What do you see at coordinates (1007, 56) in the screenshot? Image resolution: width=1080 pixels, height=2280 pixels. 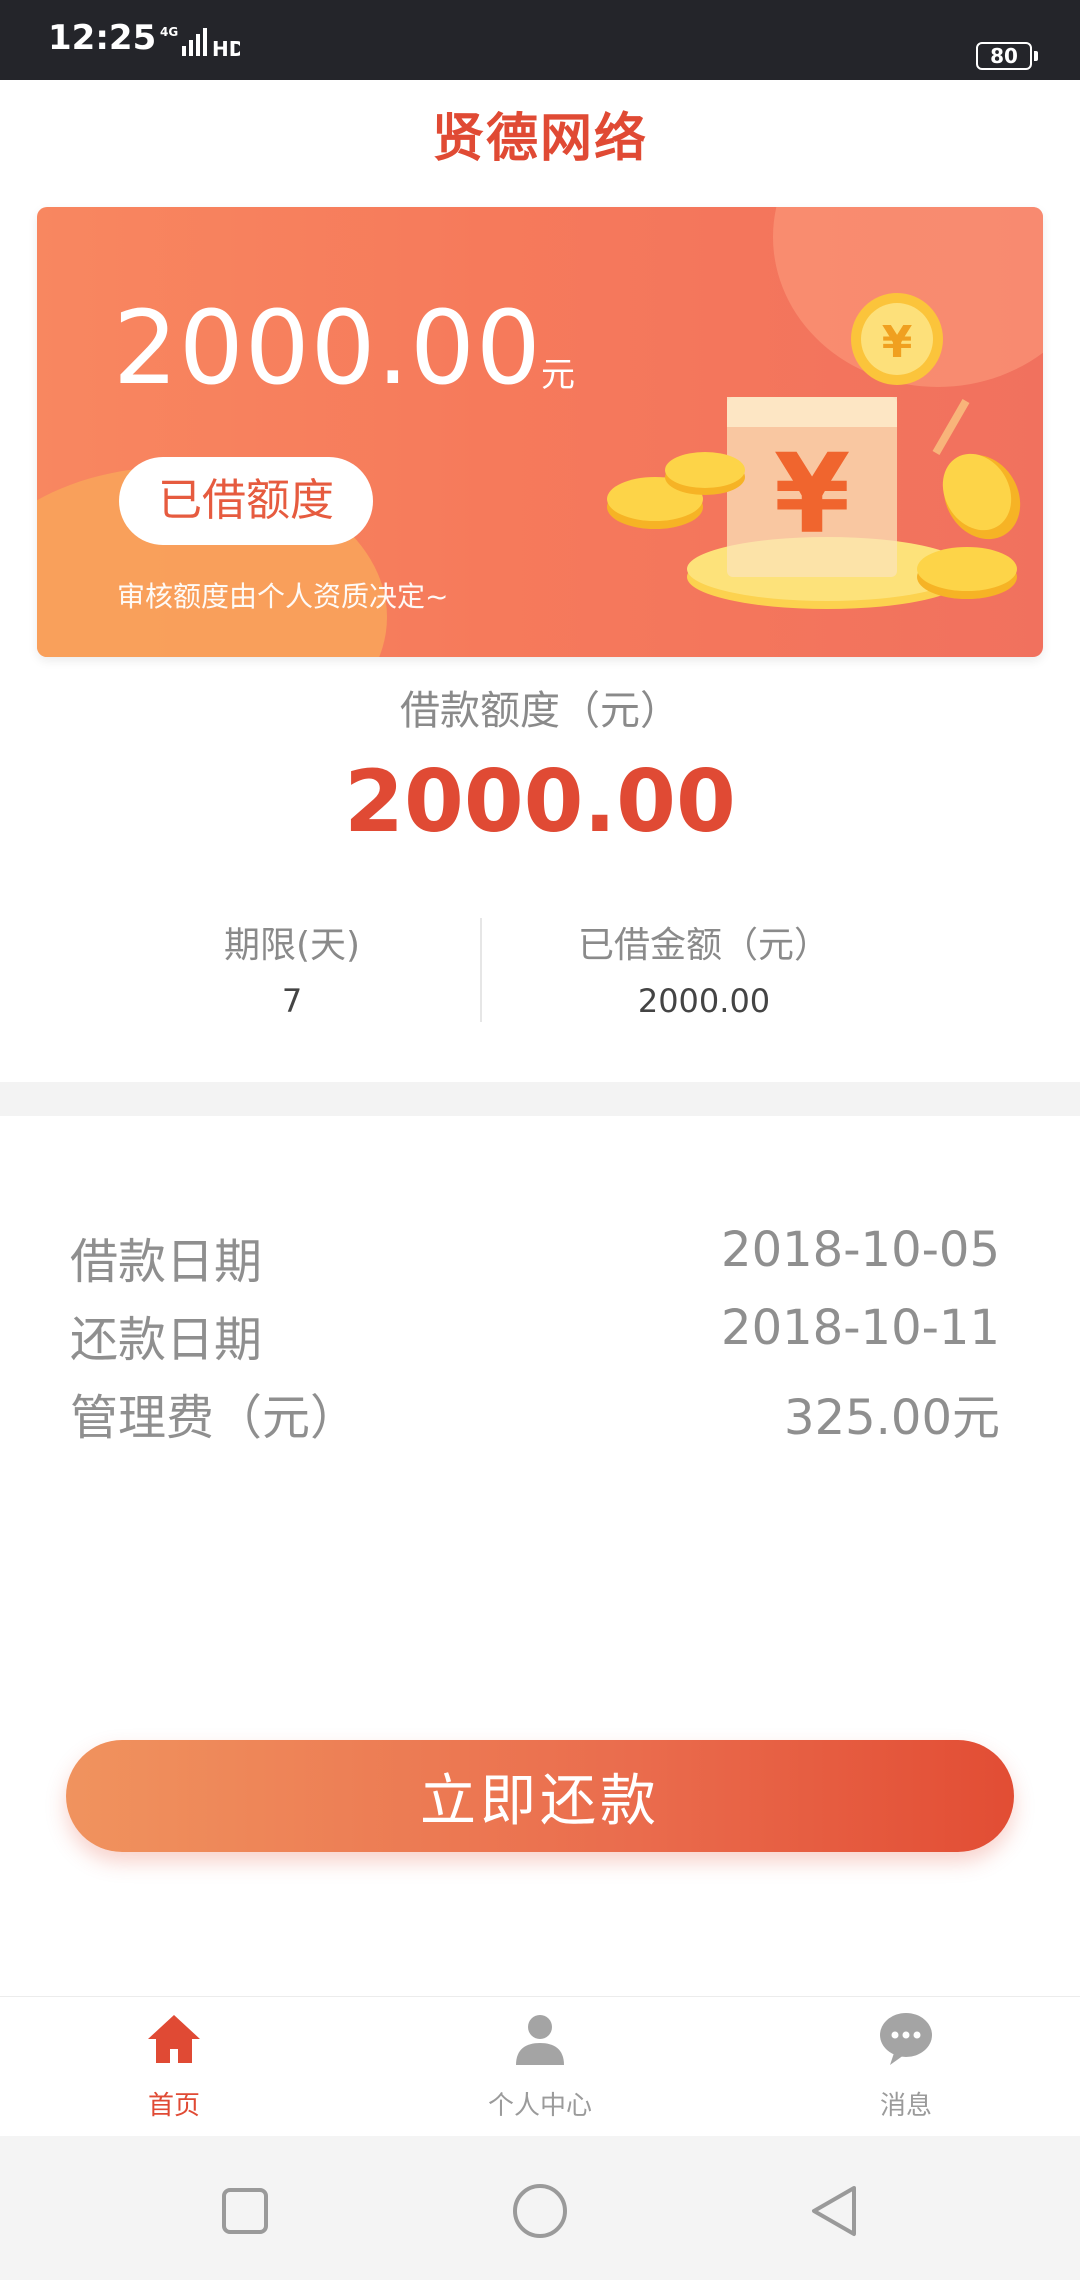 I see `battery-icon: 80` at bounding box center [1007, 56].